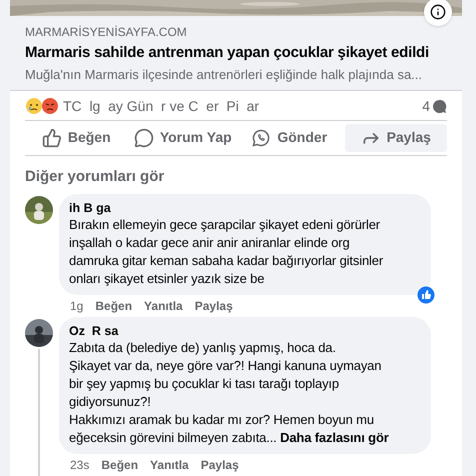 Image resolution: width=476 pixels, height=476 pixels. I want to click on link-domain: MARMARİSYENİSAYFA.COM, so click(106, 32).